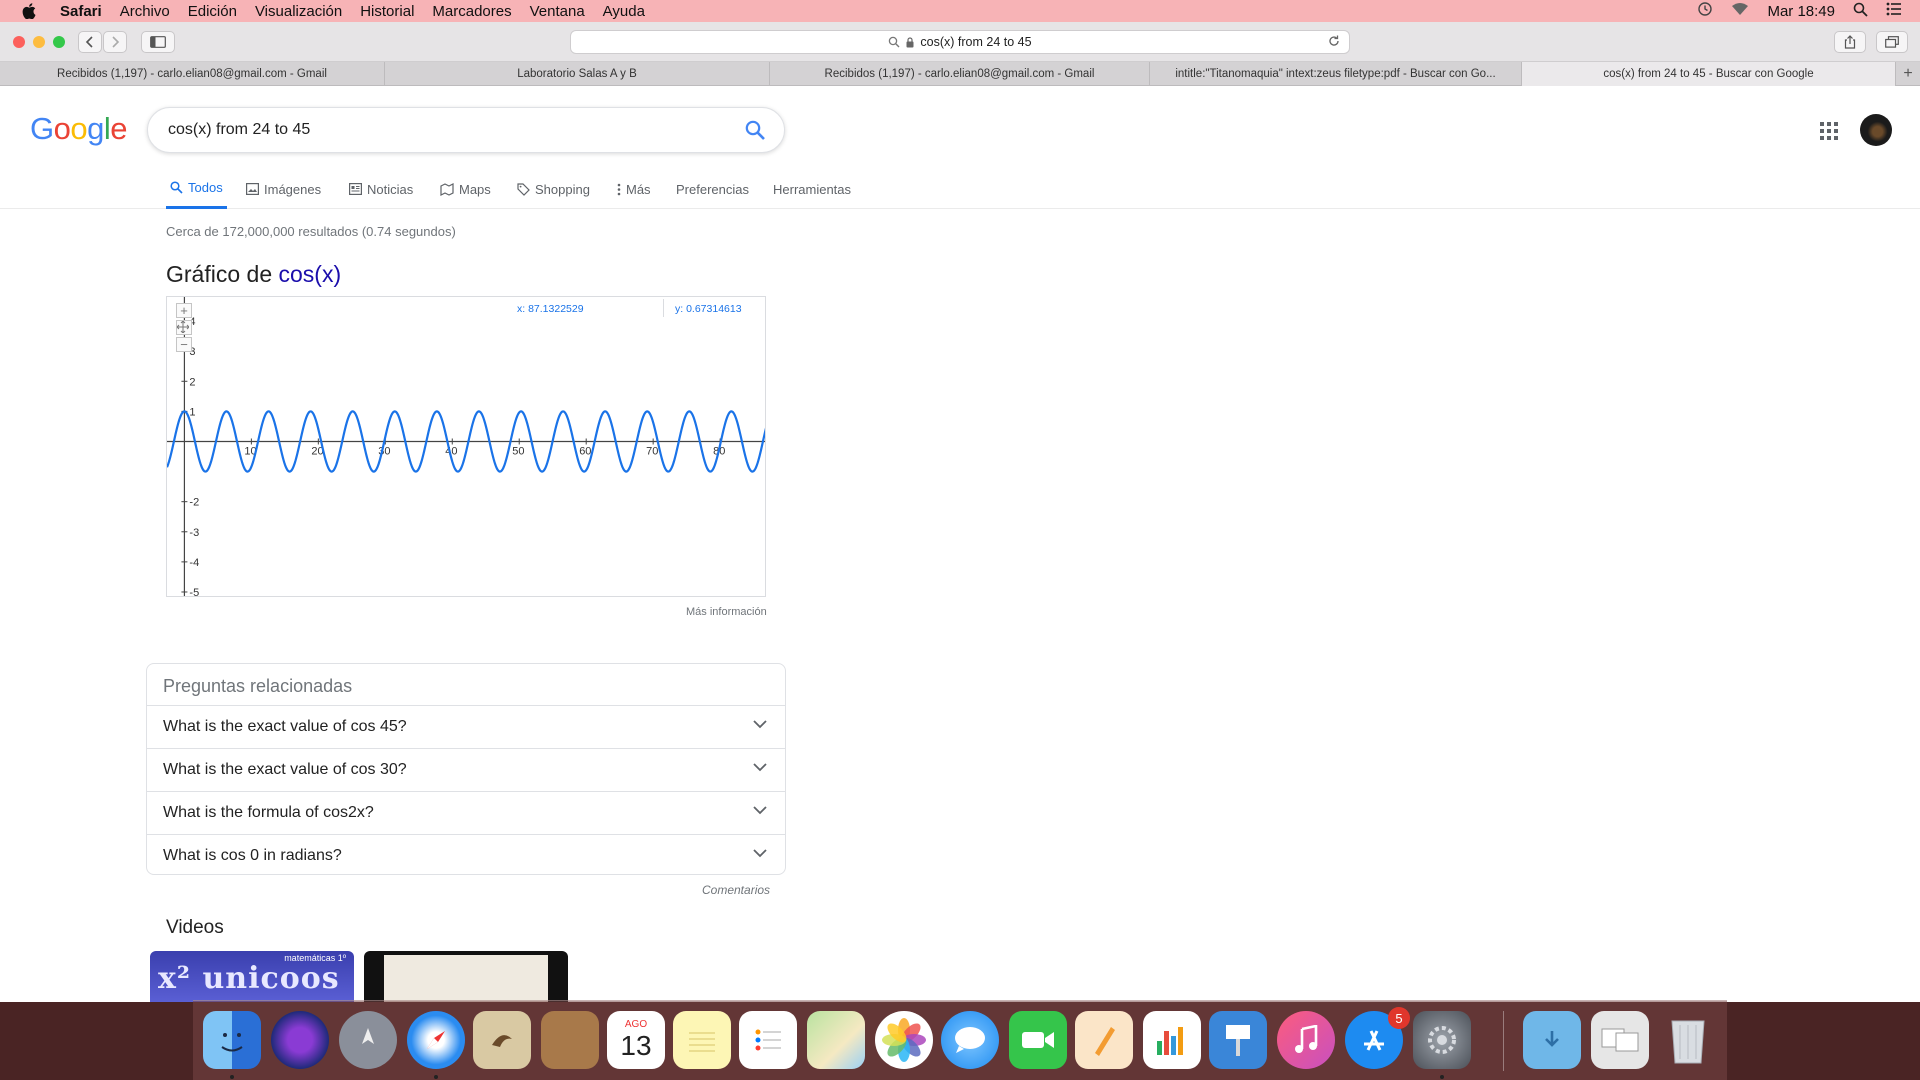 The image size is (1920, 1080). Describe the element at coordinates (1740, 11) in the screenshot. I see `wifi-icon` at that location.